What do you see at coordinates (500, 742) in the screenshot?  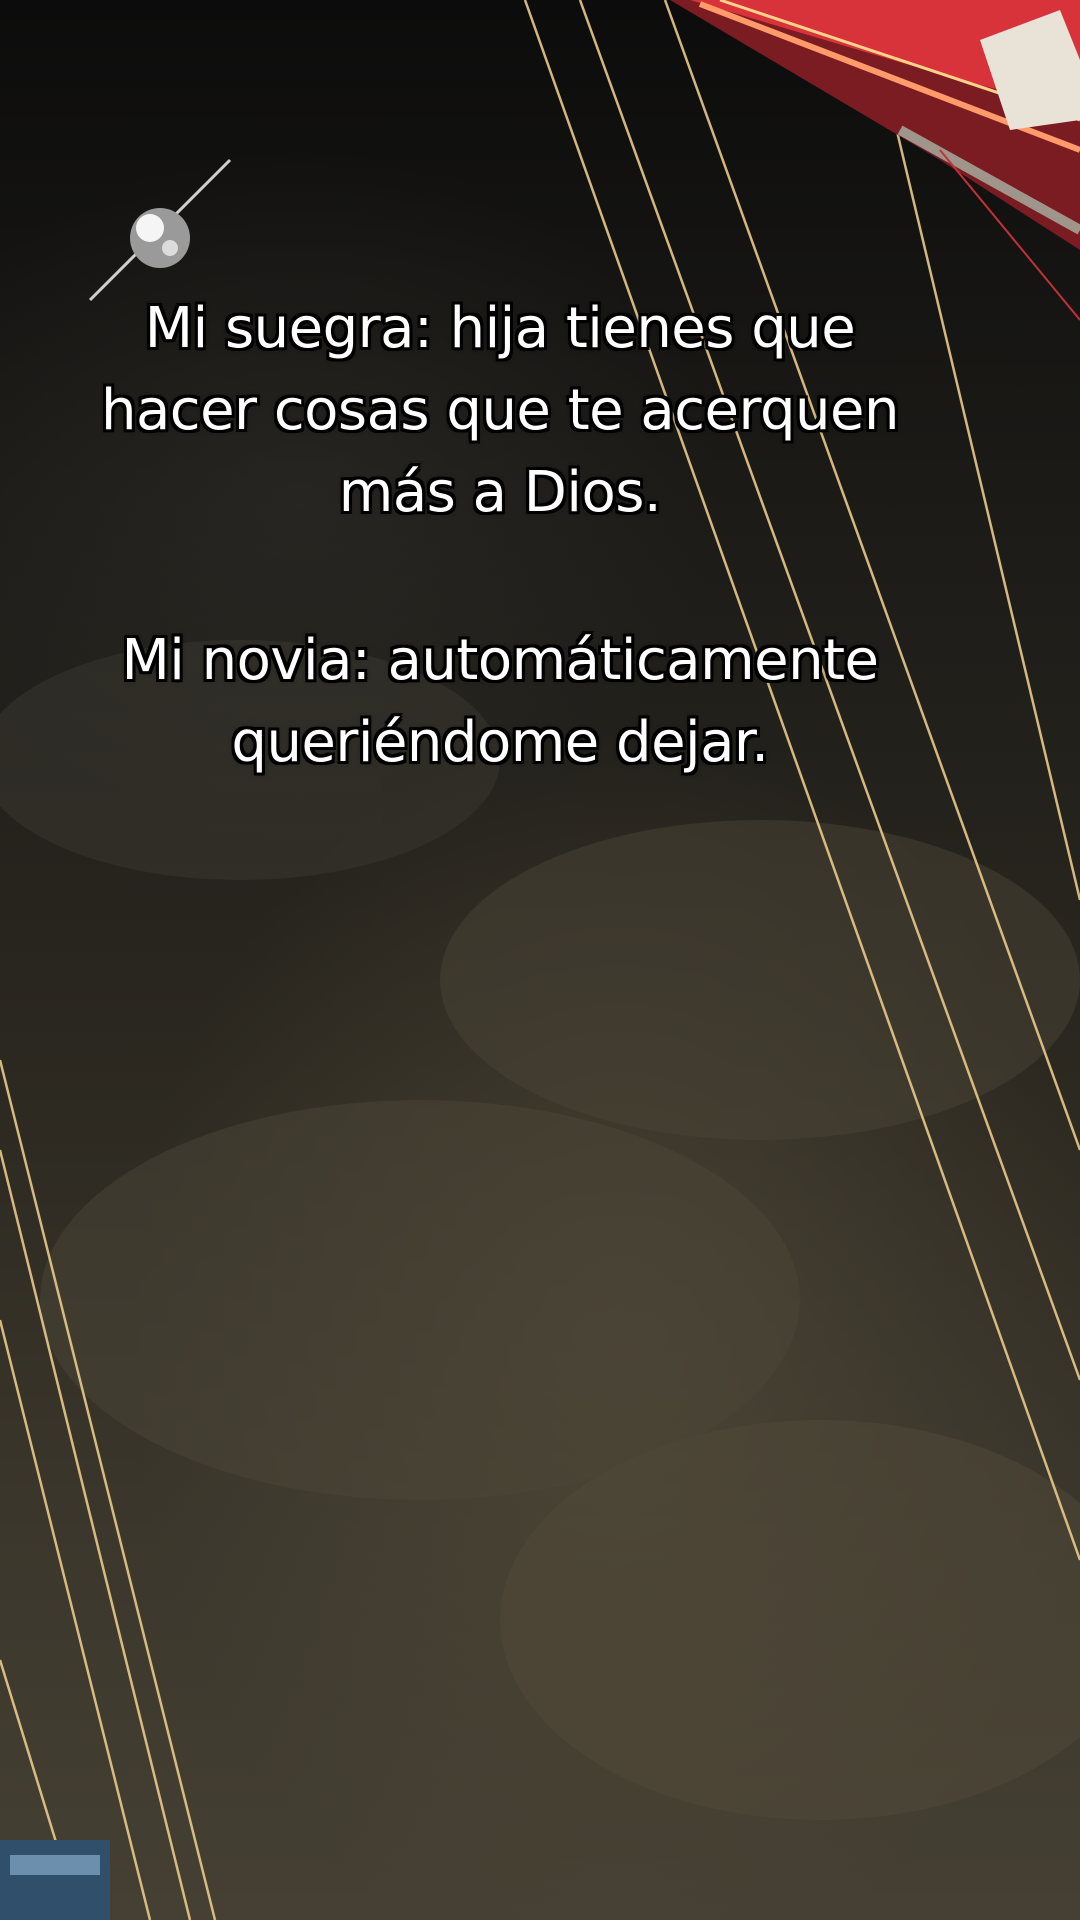 I see `caption-line: queriéndome dejar.` at bounding box center [500, 742].